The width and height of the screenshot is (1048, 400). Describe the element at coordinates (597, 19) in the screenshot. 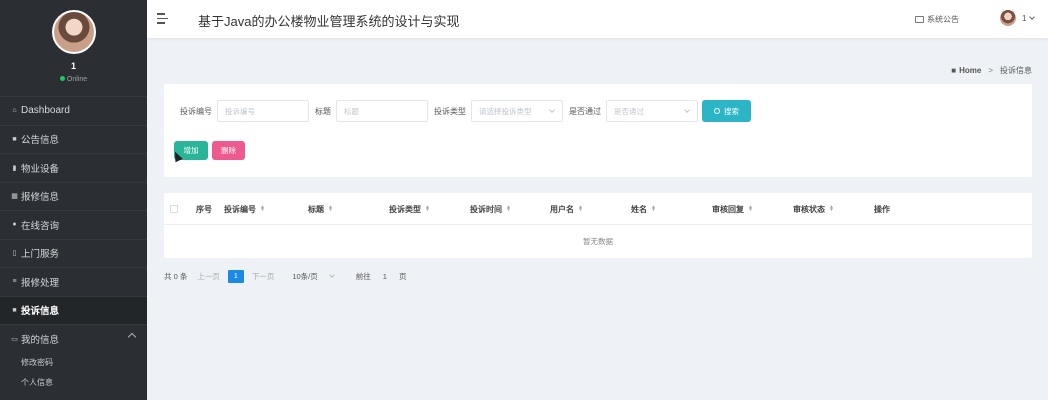

I see `top-header: 基于Java的办公楼物业管理系统的设计与实现 系统公告 1` at that location.